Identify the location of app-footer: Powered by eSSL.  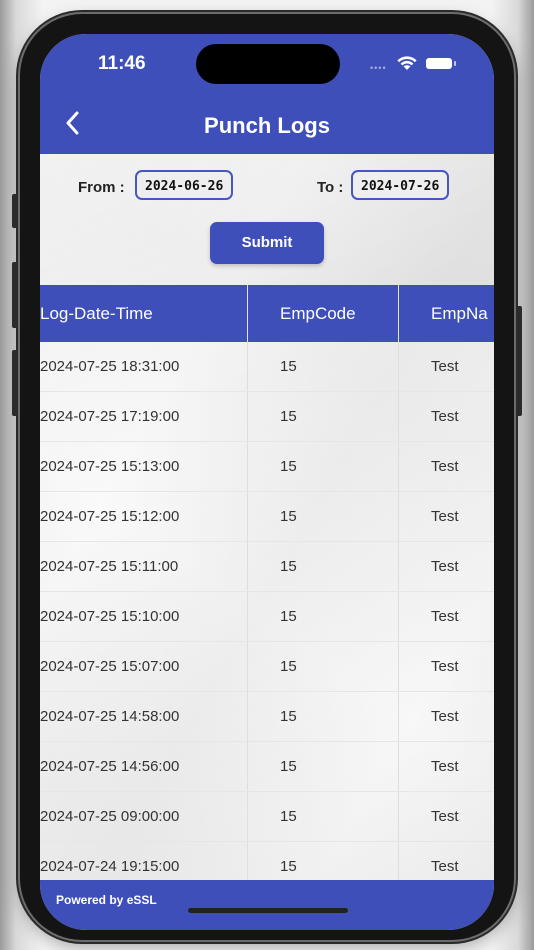
(267, 905).